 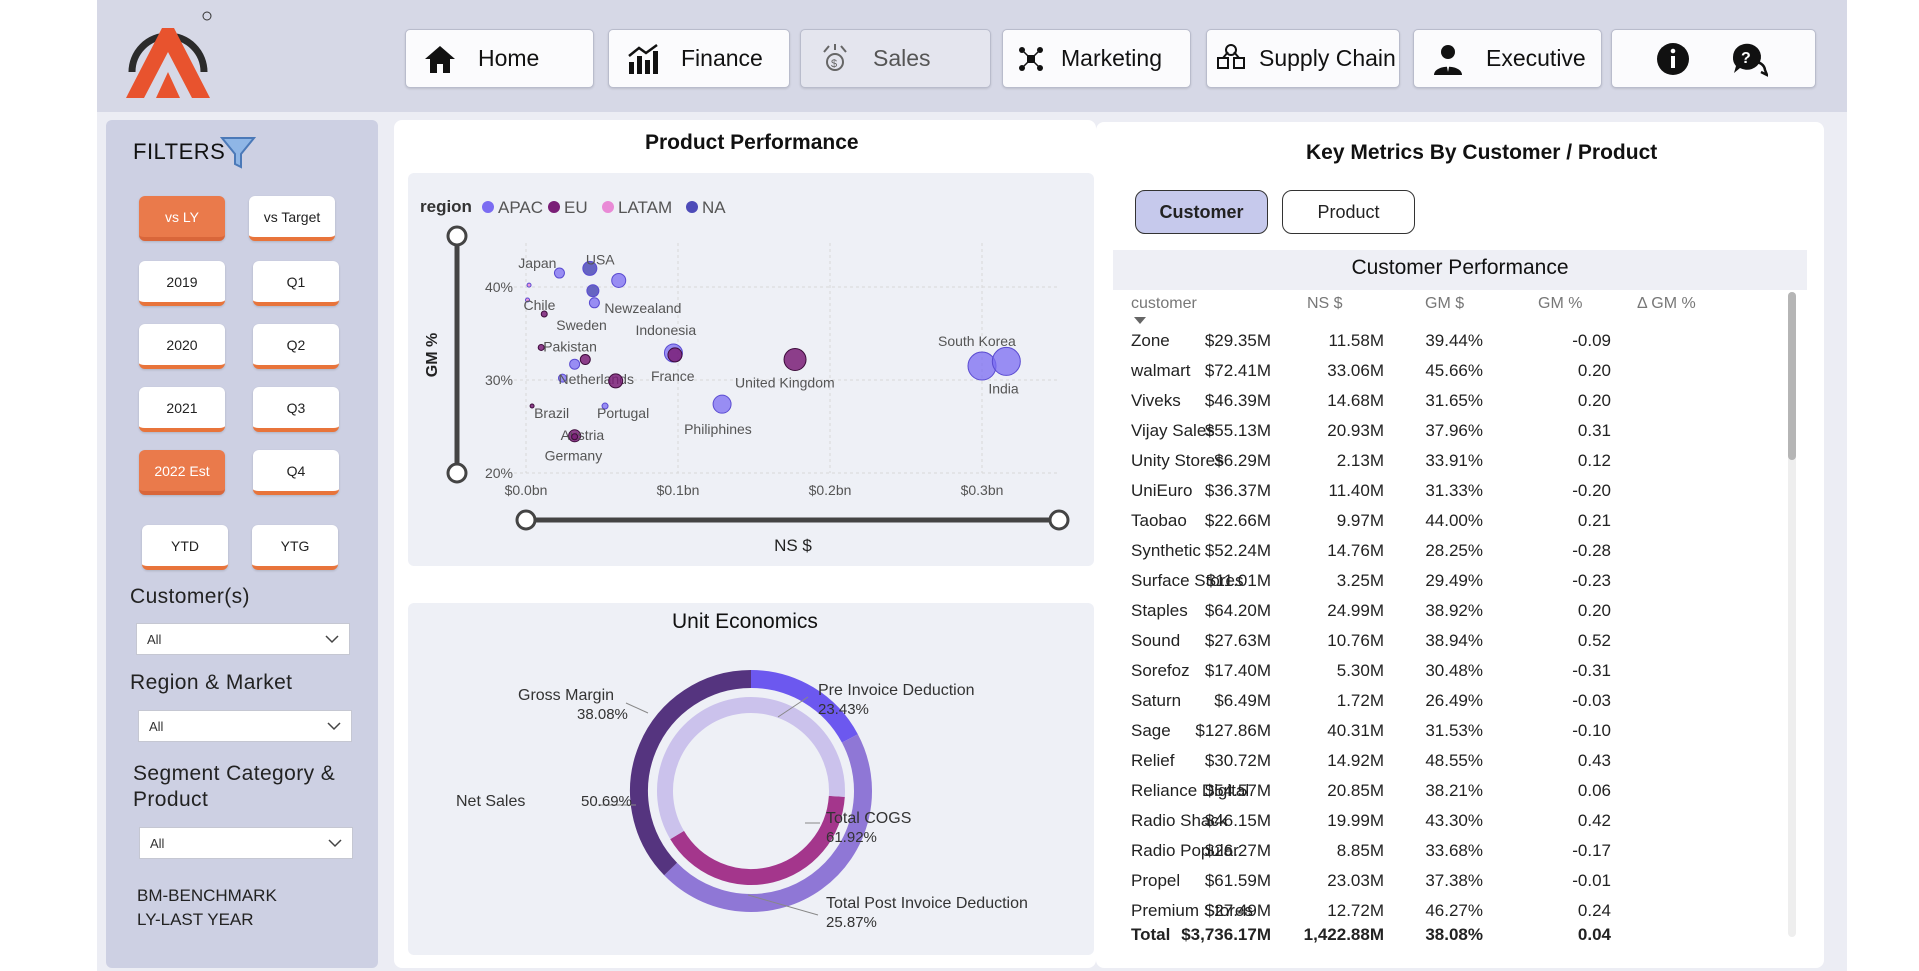 I want to click on table-cell: 8.85M, so click(x=1360, y=850).